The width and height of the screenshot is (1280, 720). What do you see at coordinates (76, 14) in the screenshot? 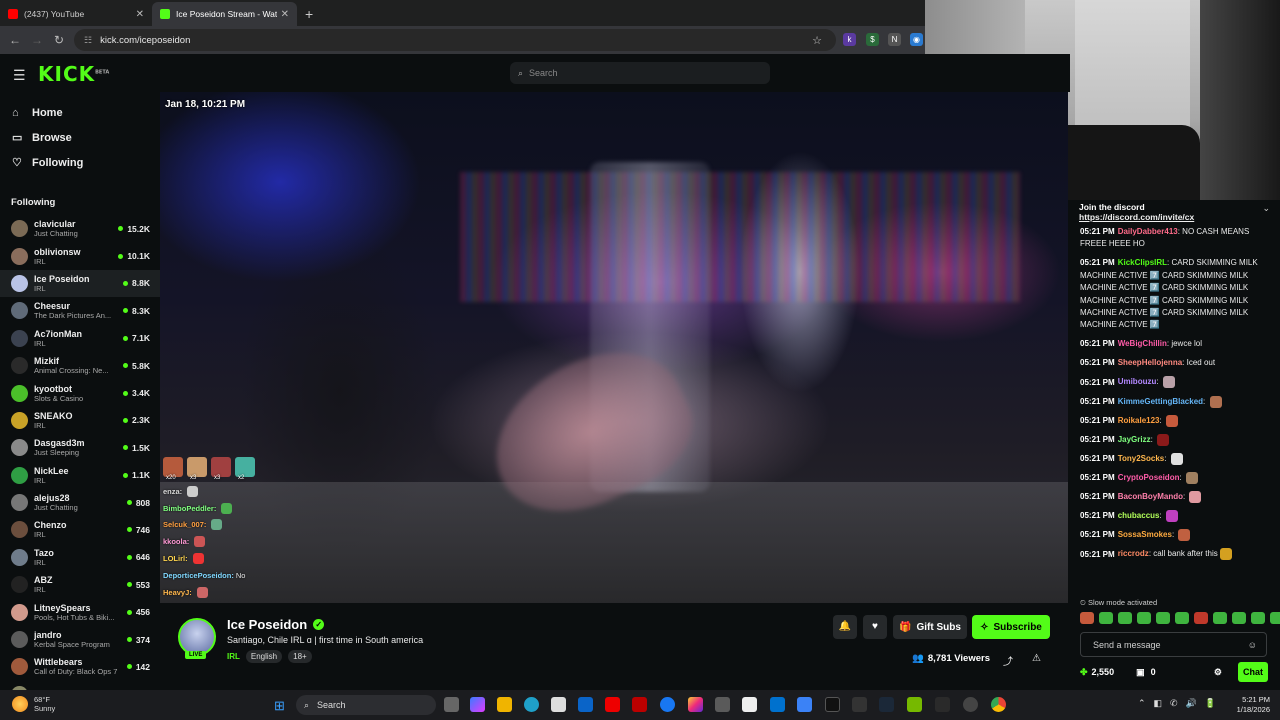
I see `tab-youtube: (2437) YouTube ✕` at bounding box center [76, 14].